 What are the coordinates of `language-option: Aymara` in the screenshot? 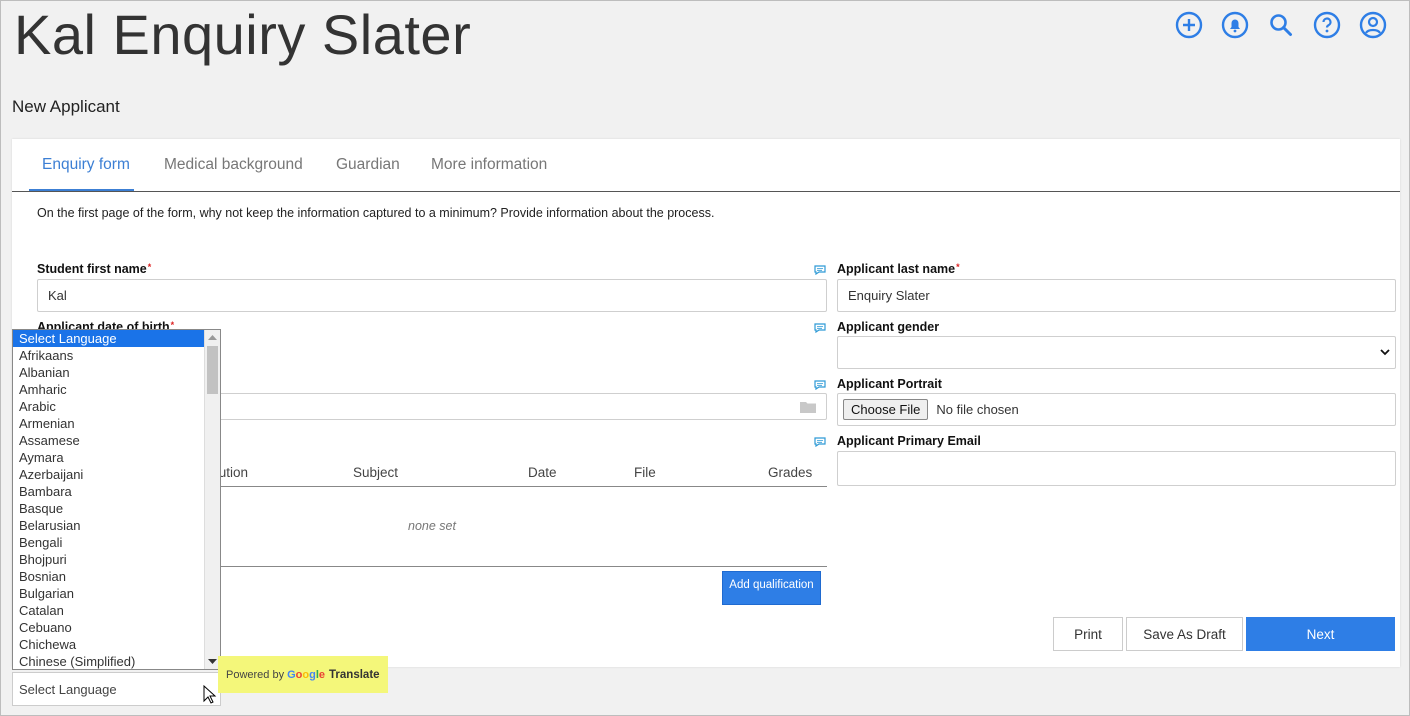 It's located at (116, 457).